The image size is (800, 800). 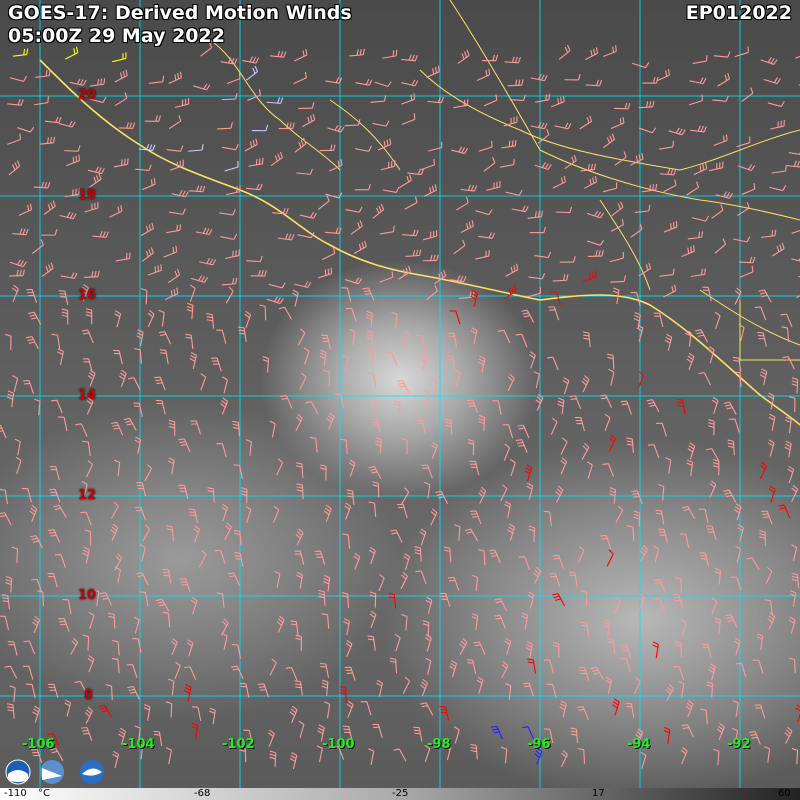 I want to click on colorbar-label-min: -110, so click(x=15, y=793).